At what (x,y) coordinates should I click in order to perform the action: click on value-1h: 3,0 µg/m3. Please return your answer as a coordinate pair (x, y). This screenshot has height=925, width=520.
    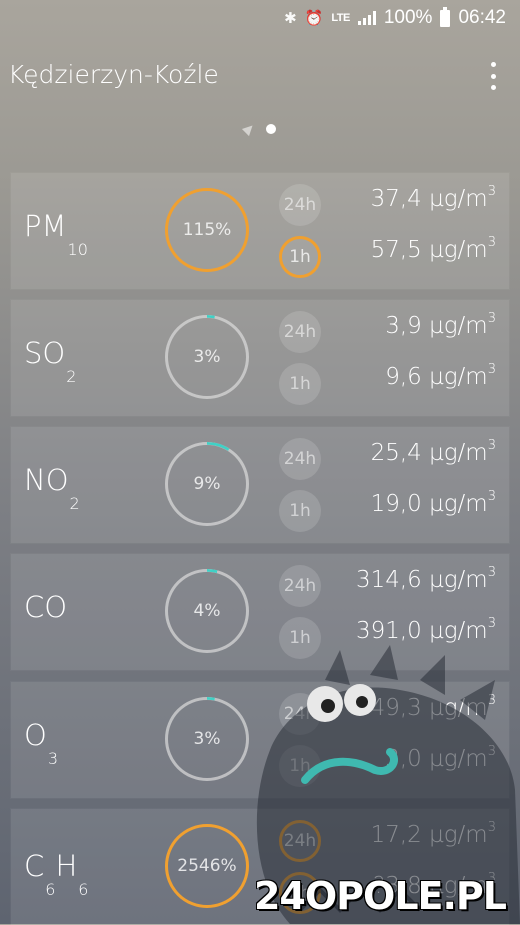
    Looking at the image, I should click on (440, 758).